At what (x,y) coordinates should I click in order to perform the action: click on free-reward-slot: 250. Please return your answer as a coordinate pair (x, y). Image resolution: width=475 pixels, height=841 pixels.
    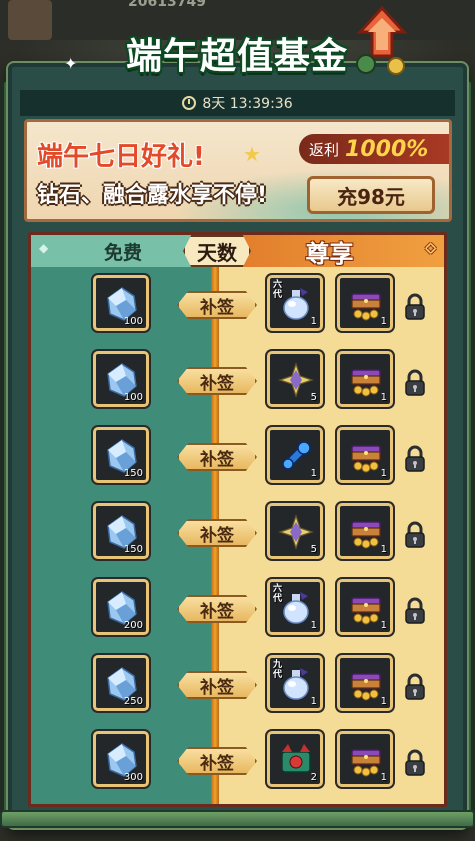
    Looking at the image, I should click on (121, 683).